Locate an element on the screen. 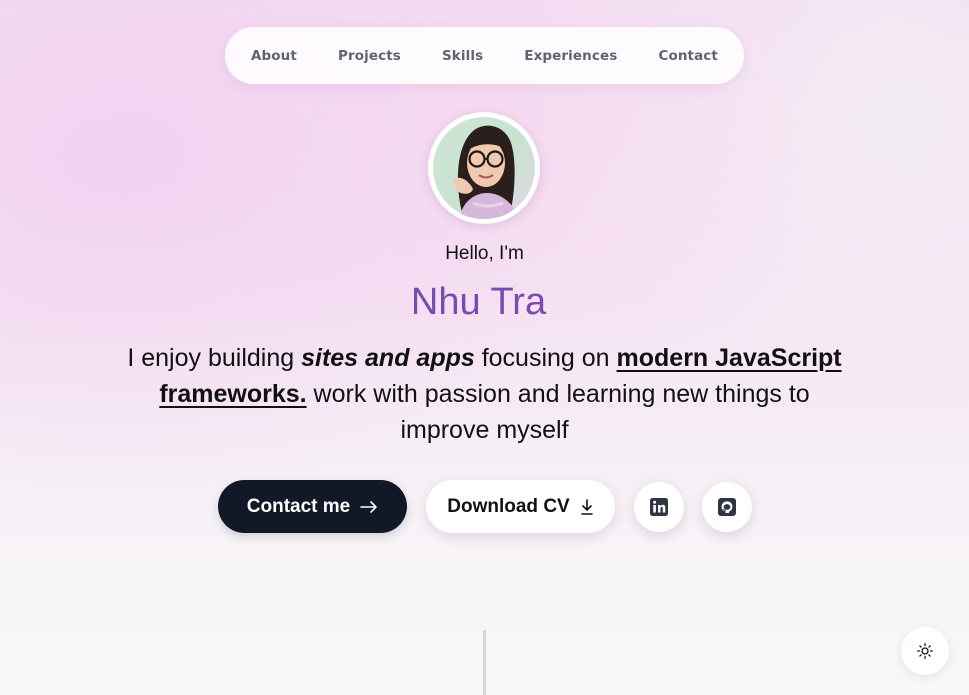 Image resolution: width=969 pixels, height=695 pixels. theme-toggle-button is located at coordinates (925, 651).